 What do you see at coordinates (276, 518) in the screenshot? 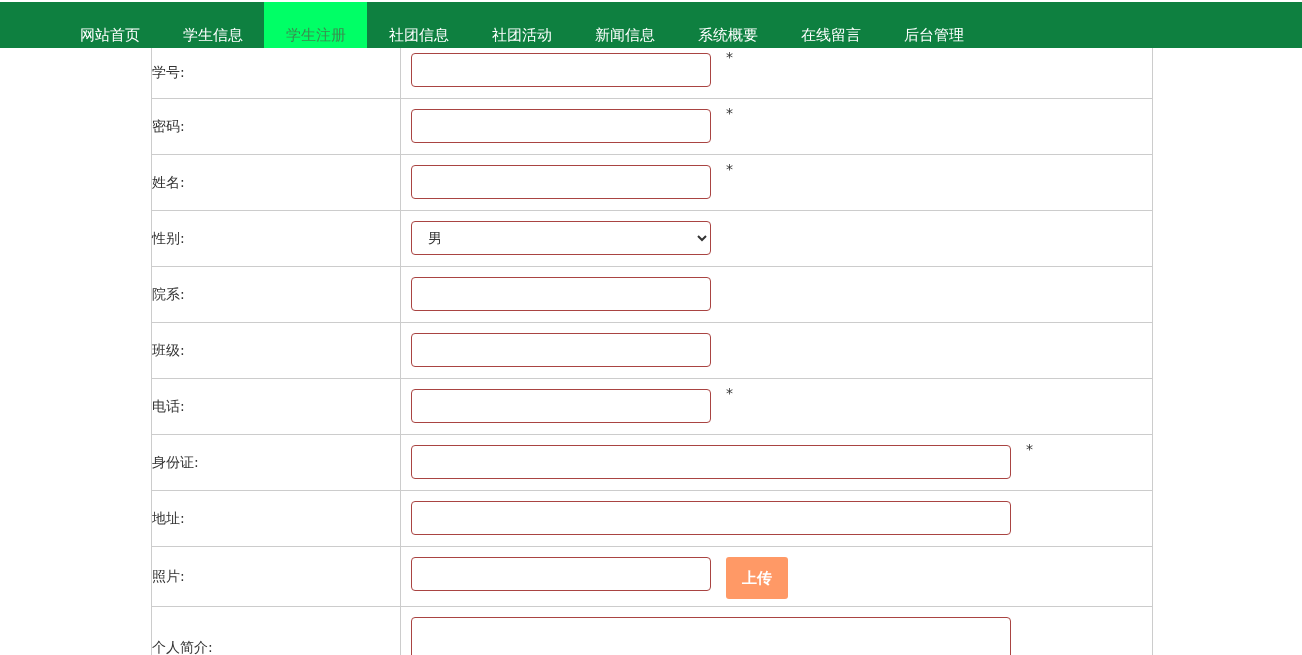
I see `field-label: 地址:` at bounding box center [276, 518].